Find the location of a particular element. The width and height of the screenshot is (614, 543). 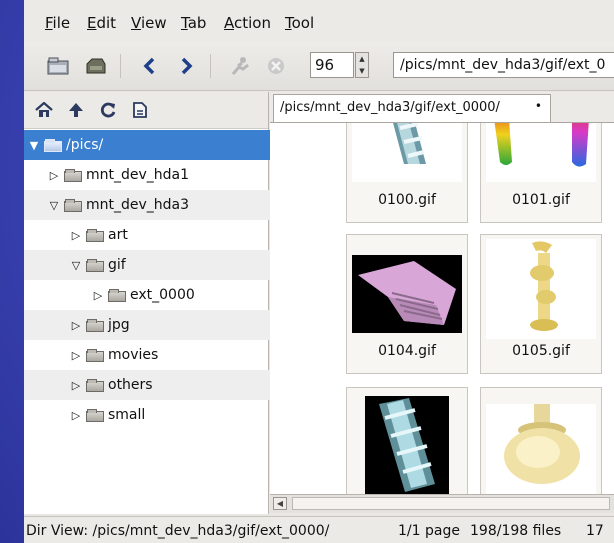

open-folder-button is located at coordinates (58, 66).